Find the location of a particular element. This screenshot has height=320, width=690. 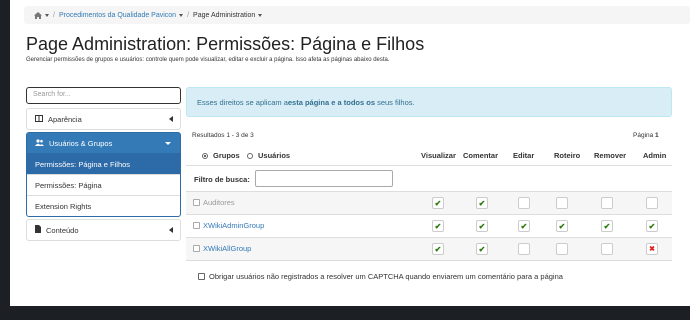

page-number: 1 is located at coordinates (657, 135).